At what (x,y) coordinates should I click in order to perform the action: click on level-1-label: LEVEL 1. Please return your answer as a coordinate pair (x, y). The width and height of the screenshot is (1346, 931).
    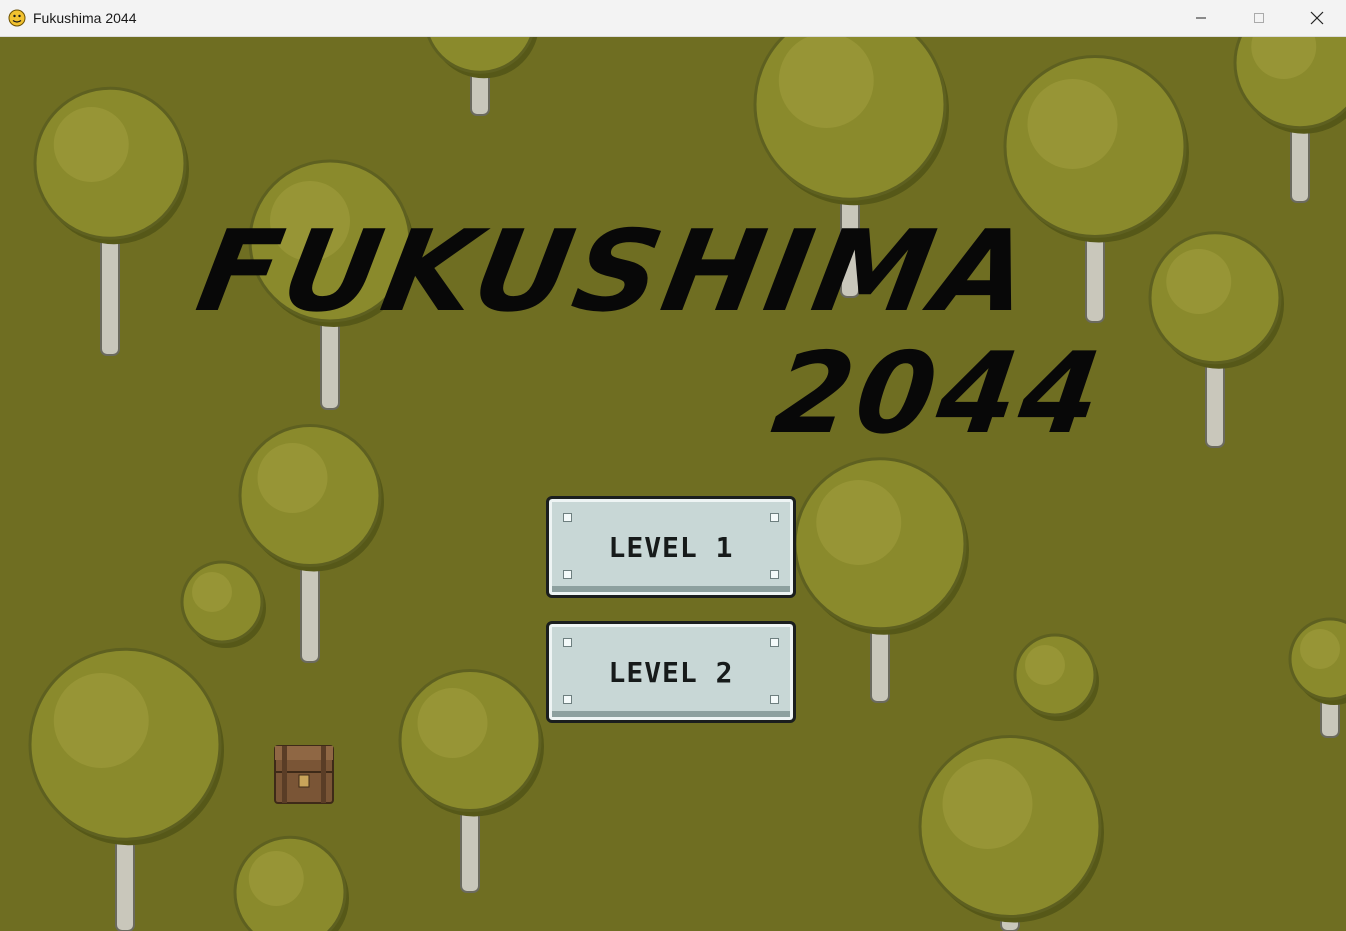
    Looking at the image, I should click on (671, 547).